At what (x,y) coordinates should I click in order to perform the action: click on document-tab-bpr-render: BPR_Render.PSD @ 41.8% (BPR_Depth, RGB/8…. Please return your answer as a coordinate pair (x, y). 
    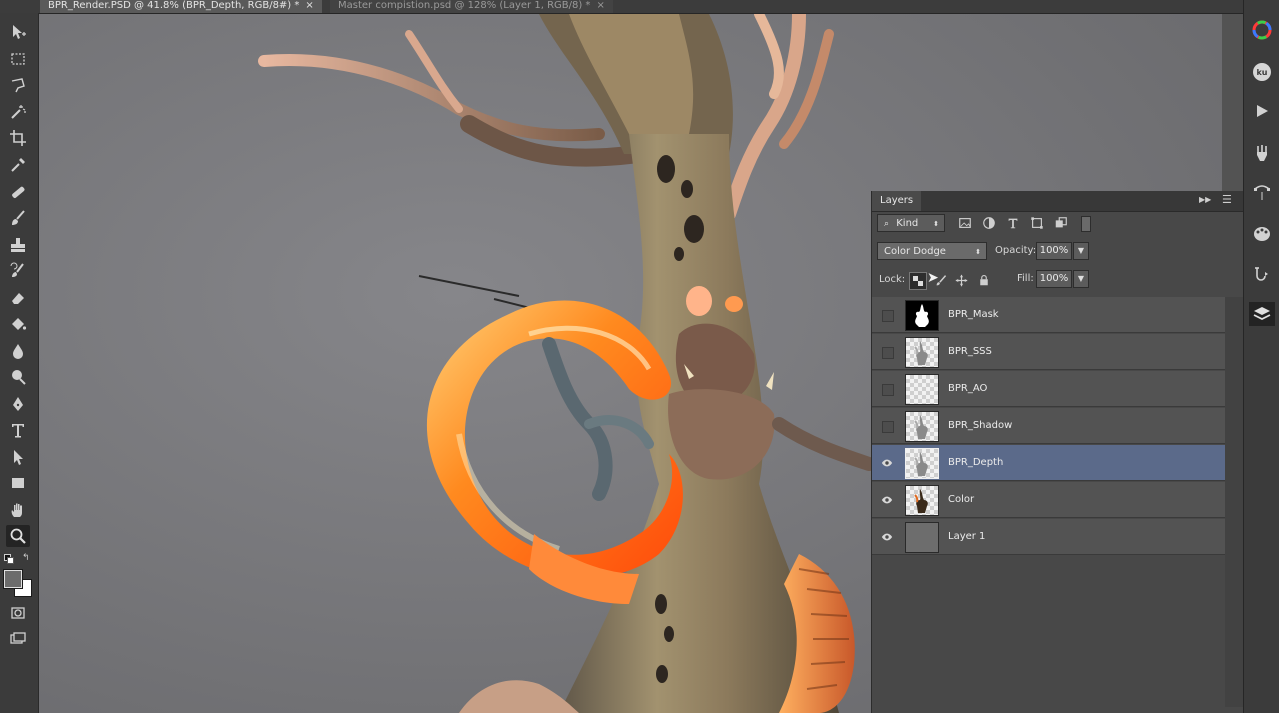
    Looking at the image, I should click on (181, 6).